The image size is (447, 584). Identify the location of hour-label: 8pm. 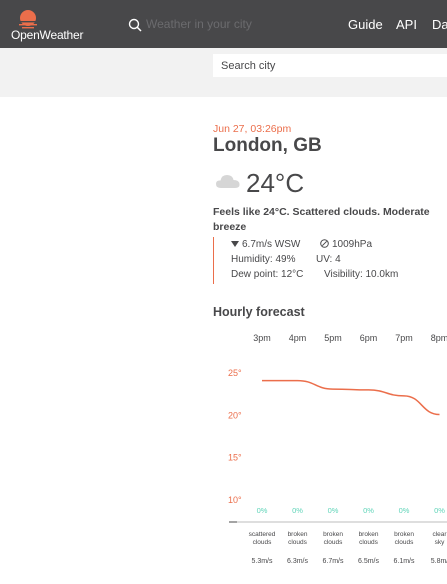
(439, 338).